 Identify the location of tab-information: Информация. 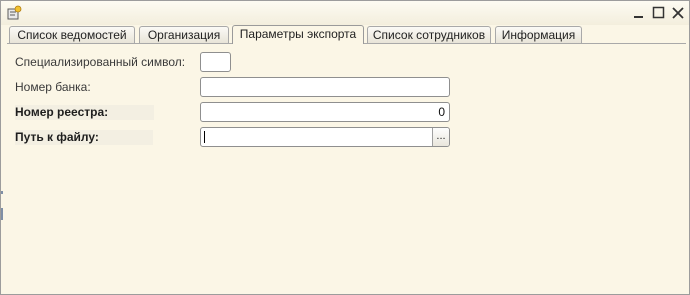
(538, 34).